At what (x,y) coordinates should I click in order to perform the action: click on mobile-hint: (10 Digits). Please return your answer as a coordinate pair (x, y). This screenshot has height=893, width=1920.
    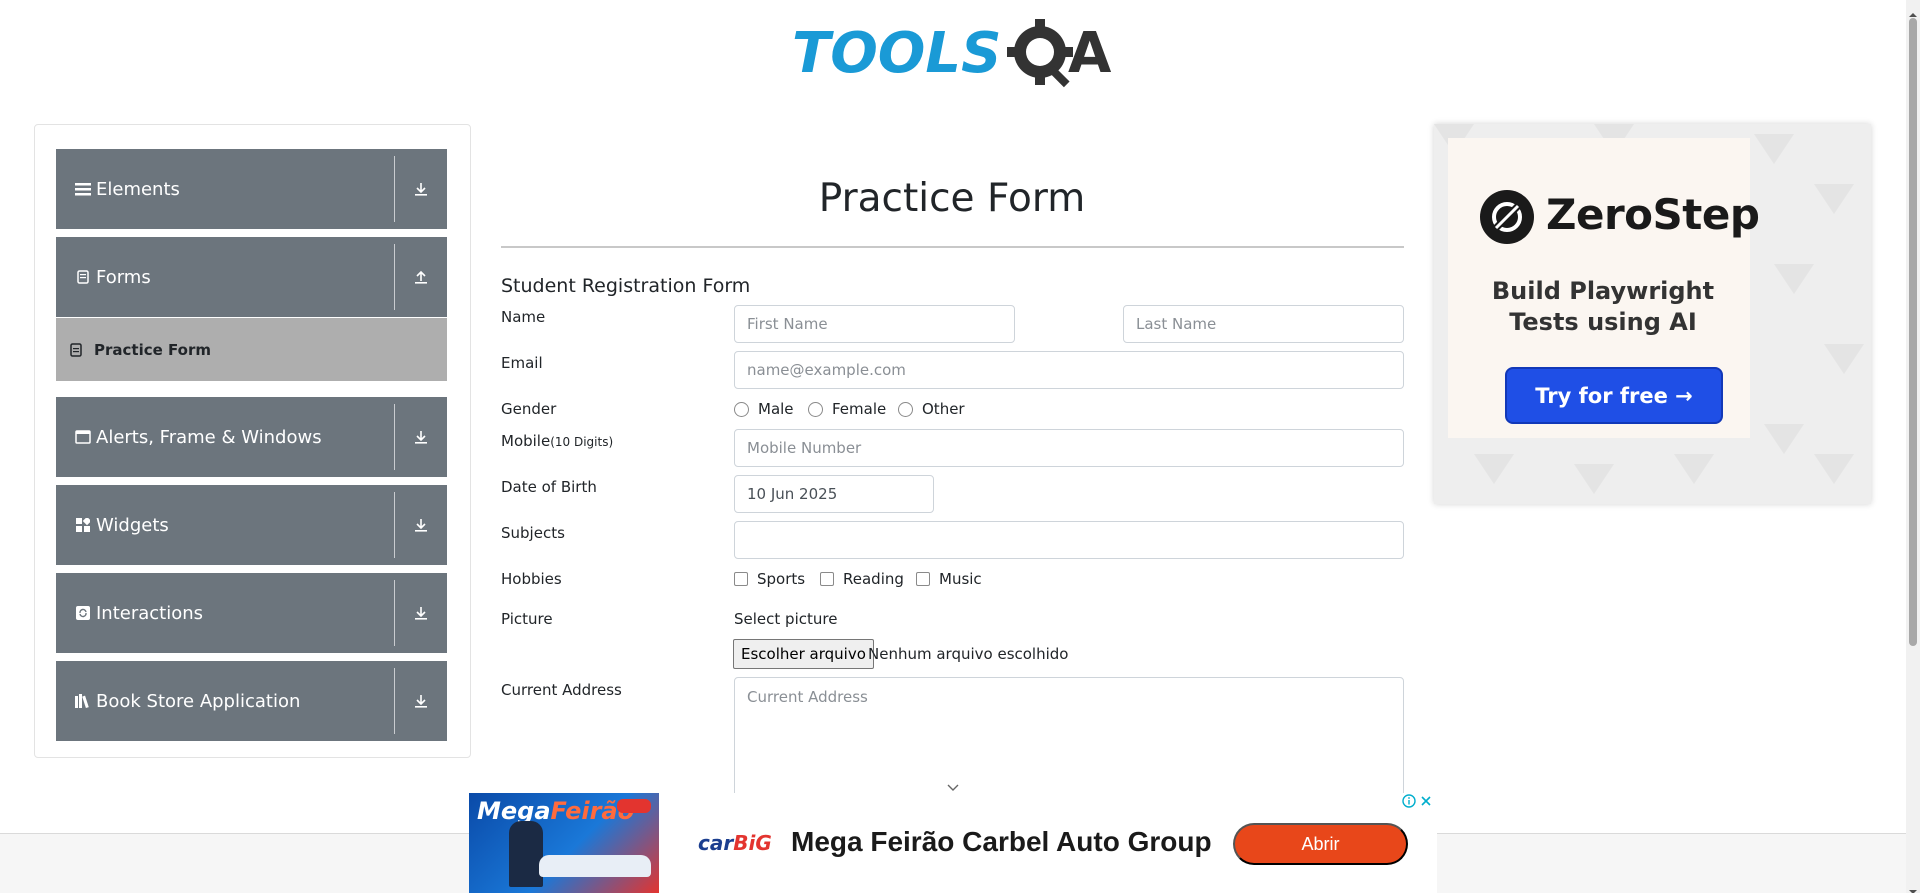
    Looking at the image, I should click on (582, 442).